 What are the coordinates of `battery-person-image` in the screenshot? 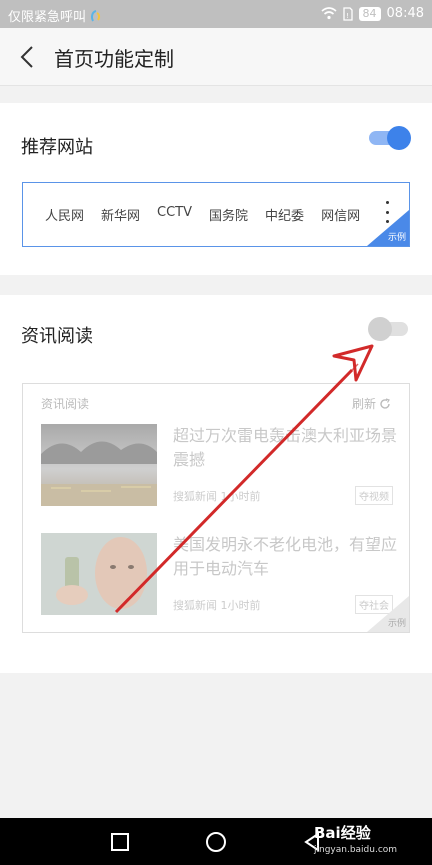 It's located at (99, 574).